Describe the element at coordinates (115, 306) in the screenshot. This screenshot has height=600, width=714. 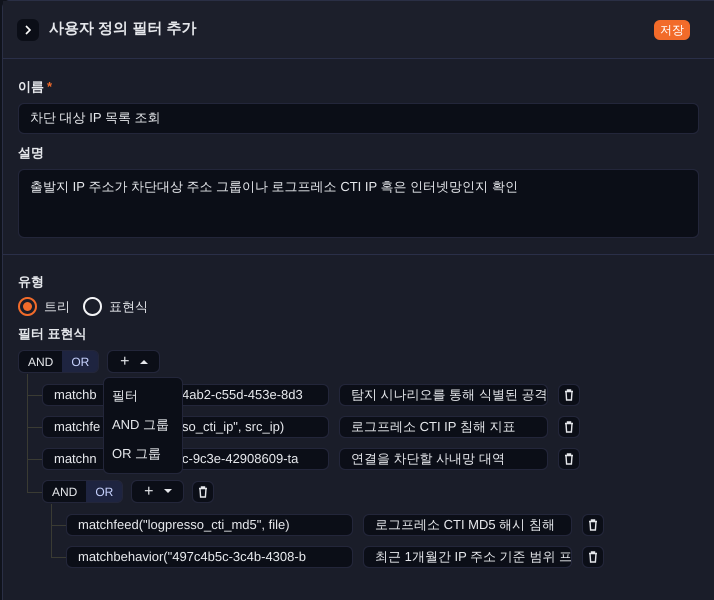
I see `radio-option: 표현식` at that location.